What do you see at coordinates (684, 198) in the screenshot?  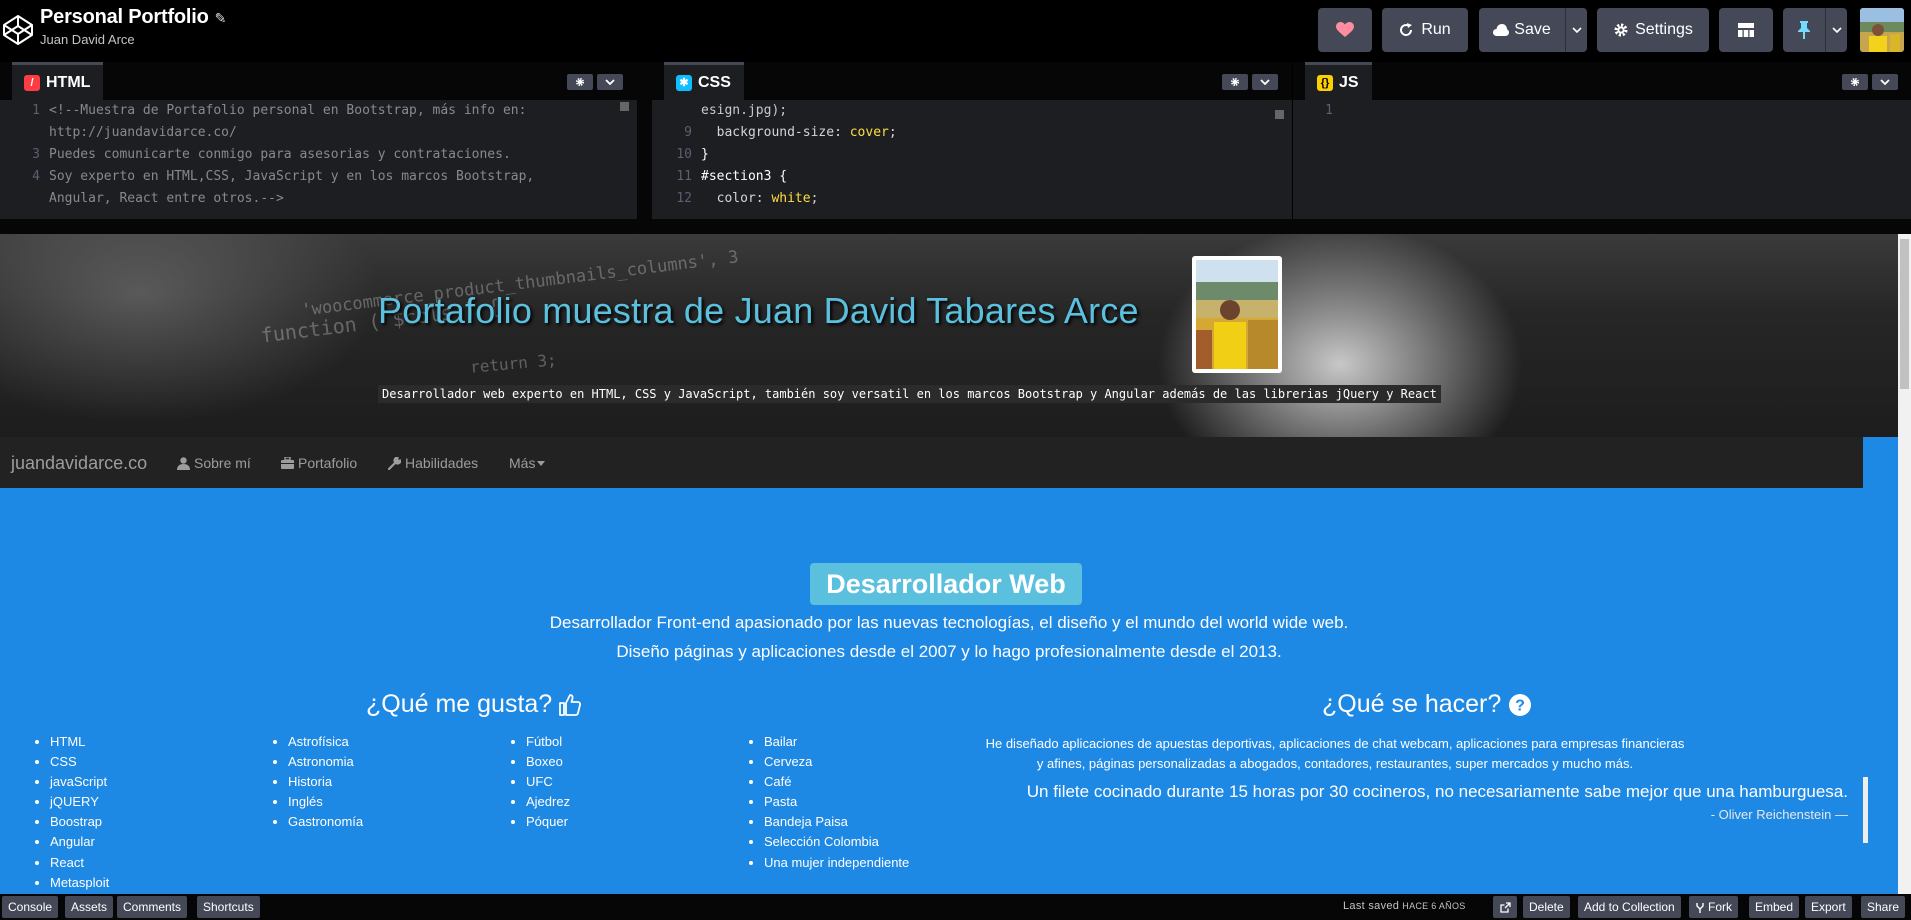 I see `line-number: 12` at bounding box center [684, 198].